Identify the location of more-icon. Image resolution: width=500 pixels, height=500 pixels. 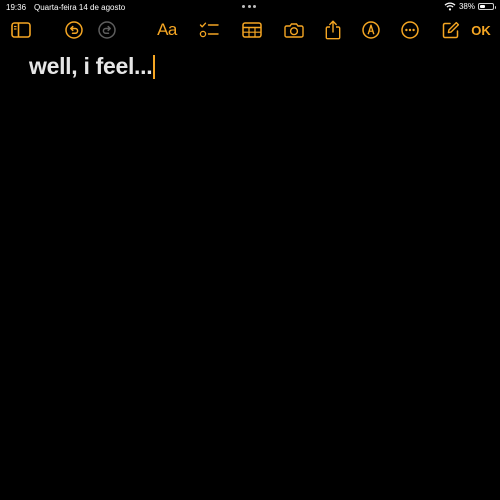
(410, 30).